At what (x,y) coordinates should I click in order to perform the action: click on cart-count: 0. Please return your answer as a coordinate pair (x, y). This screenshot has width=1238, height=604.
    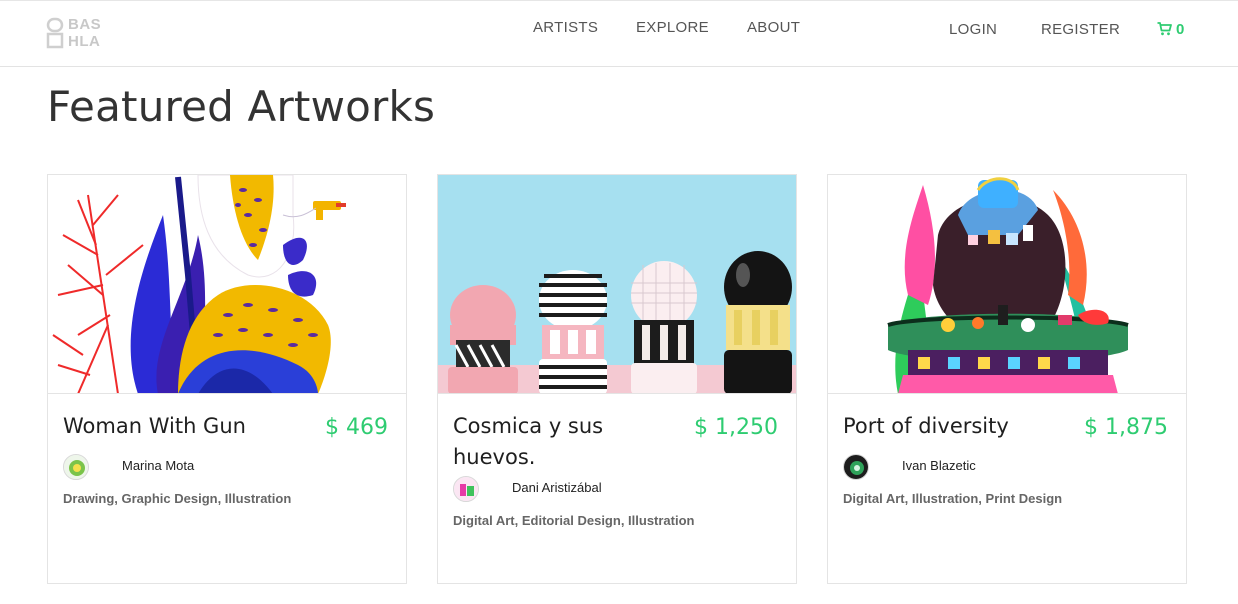
    Looking at the image, I should click on (1180, 29).